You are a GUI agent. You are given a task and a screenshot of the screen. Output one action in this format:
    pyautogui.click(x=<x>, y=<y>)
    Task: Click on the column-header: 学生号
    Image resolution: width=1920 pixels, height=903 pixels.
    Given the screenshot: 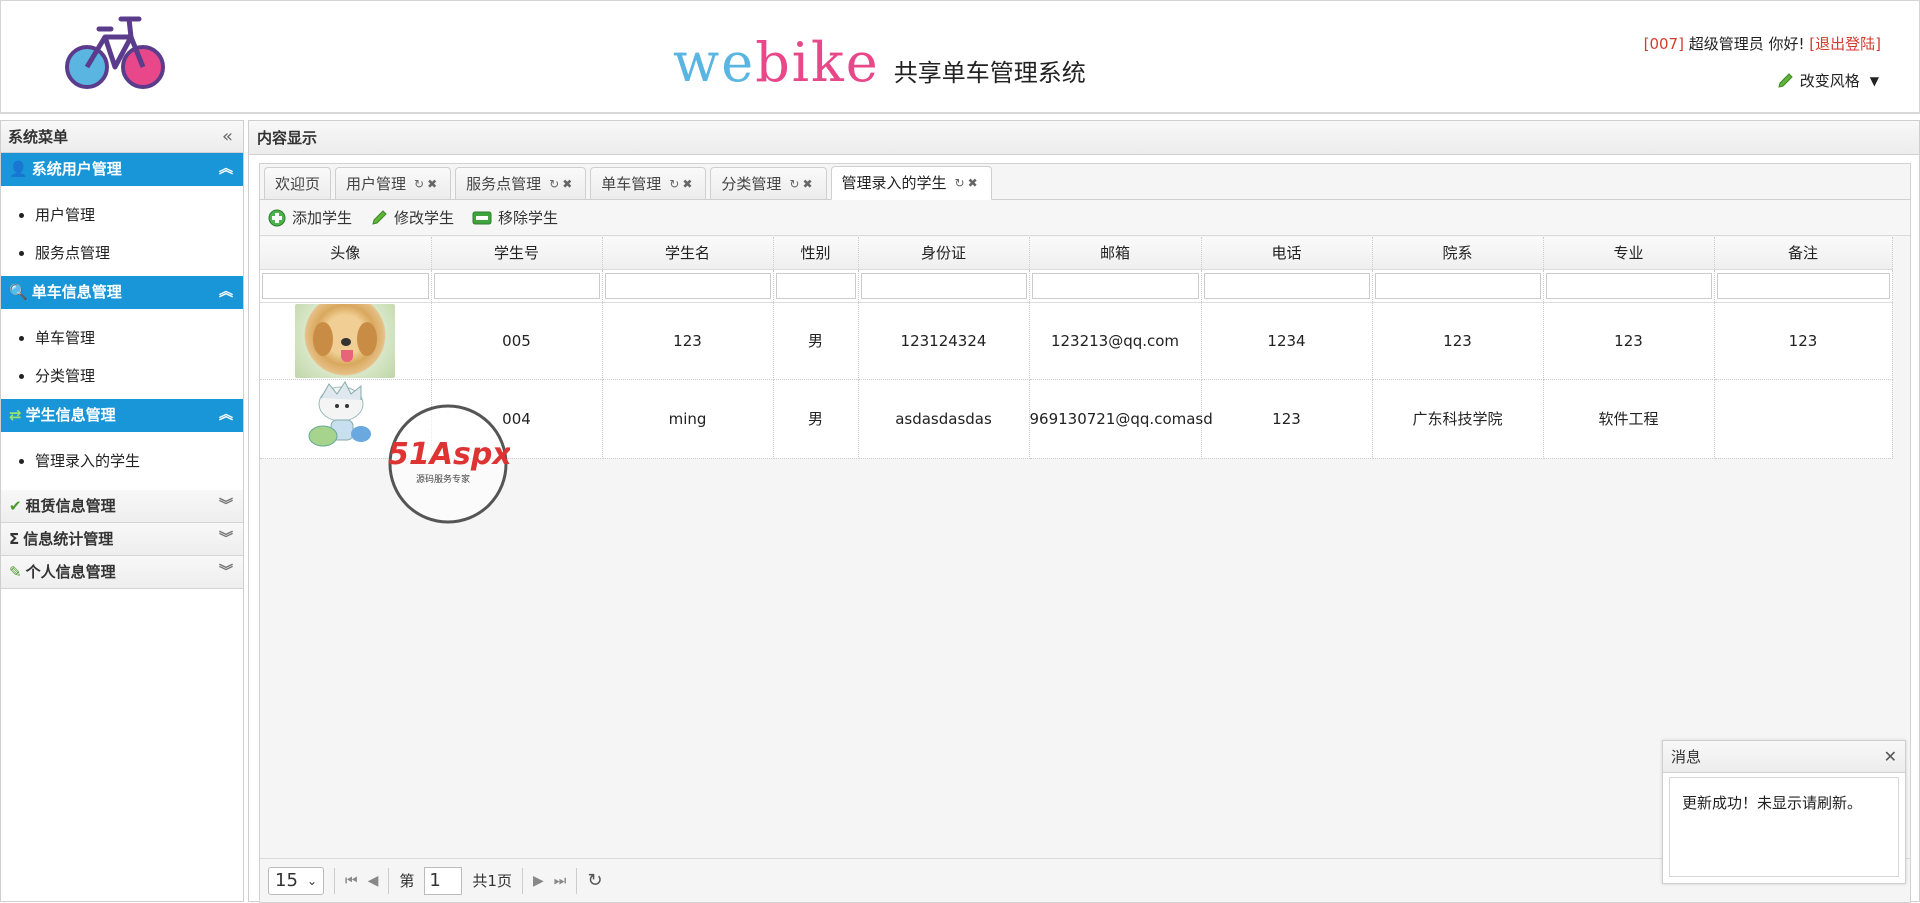 What is the action you would take?
    pyautogui.click(x=517, y=253)
    